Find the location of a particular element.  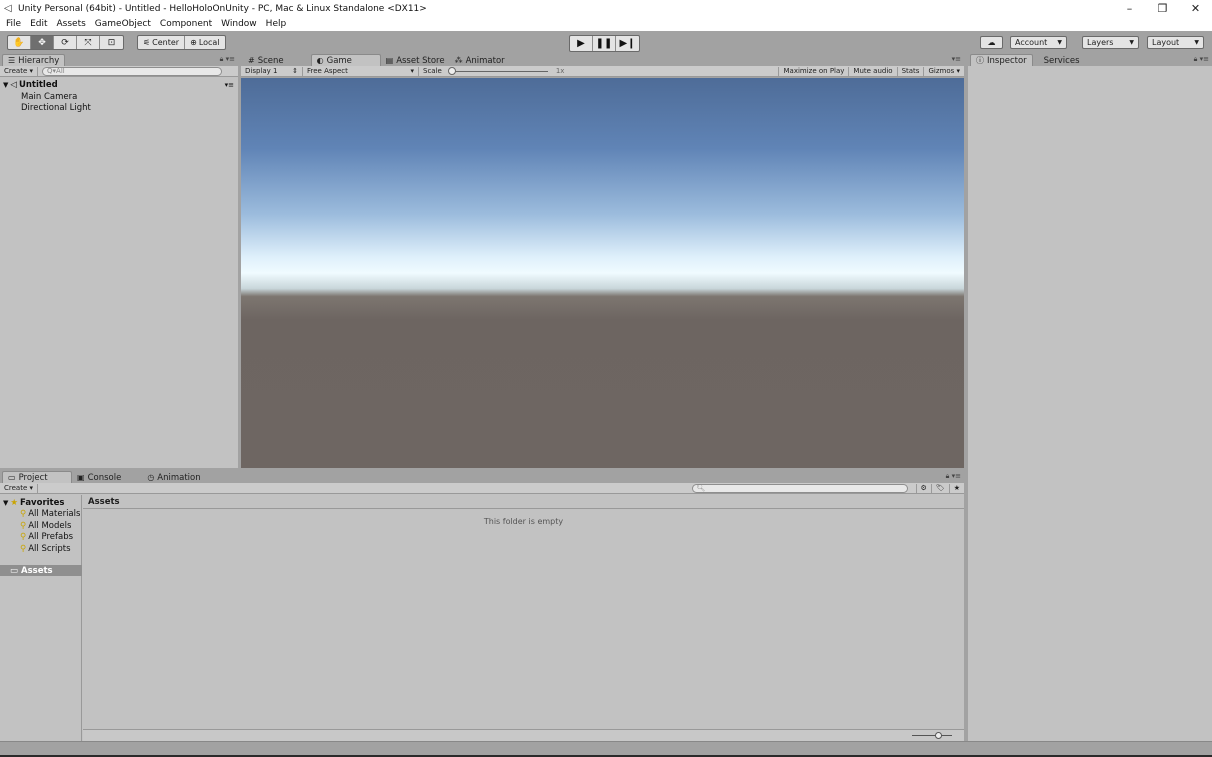

scale-value: 1x is located at coordinates (560, 71).